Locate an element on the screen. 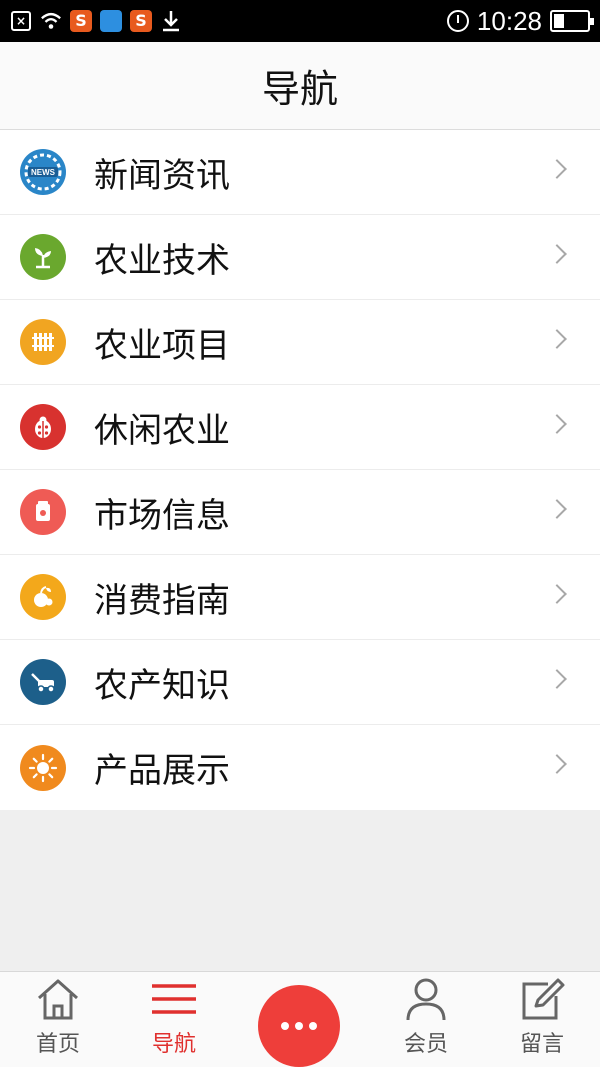  nav-item-leisure-agri: 休闲农业 is located at coordinates (300, 427).